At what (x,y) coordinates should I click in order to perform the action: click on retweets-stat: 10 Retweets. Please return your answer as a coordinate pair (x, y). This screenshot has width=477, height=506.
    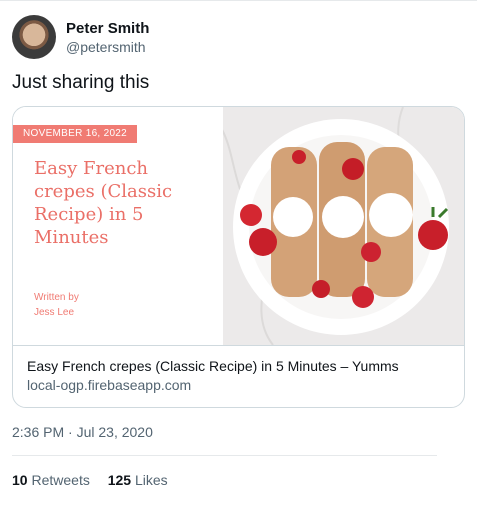
    Looking at the image, I should click on (53, 480).